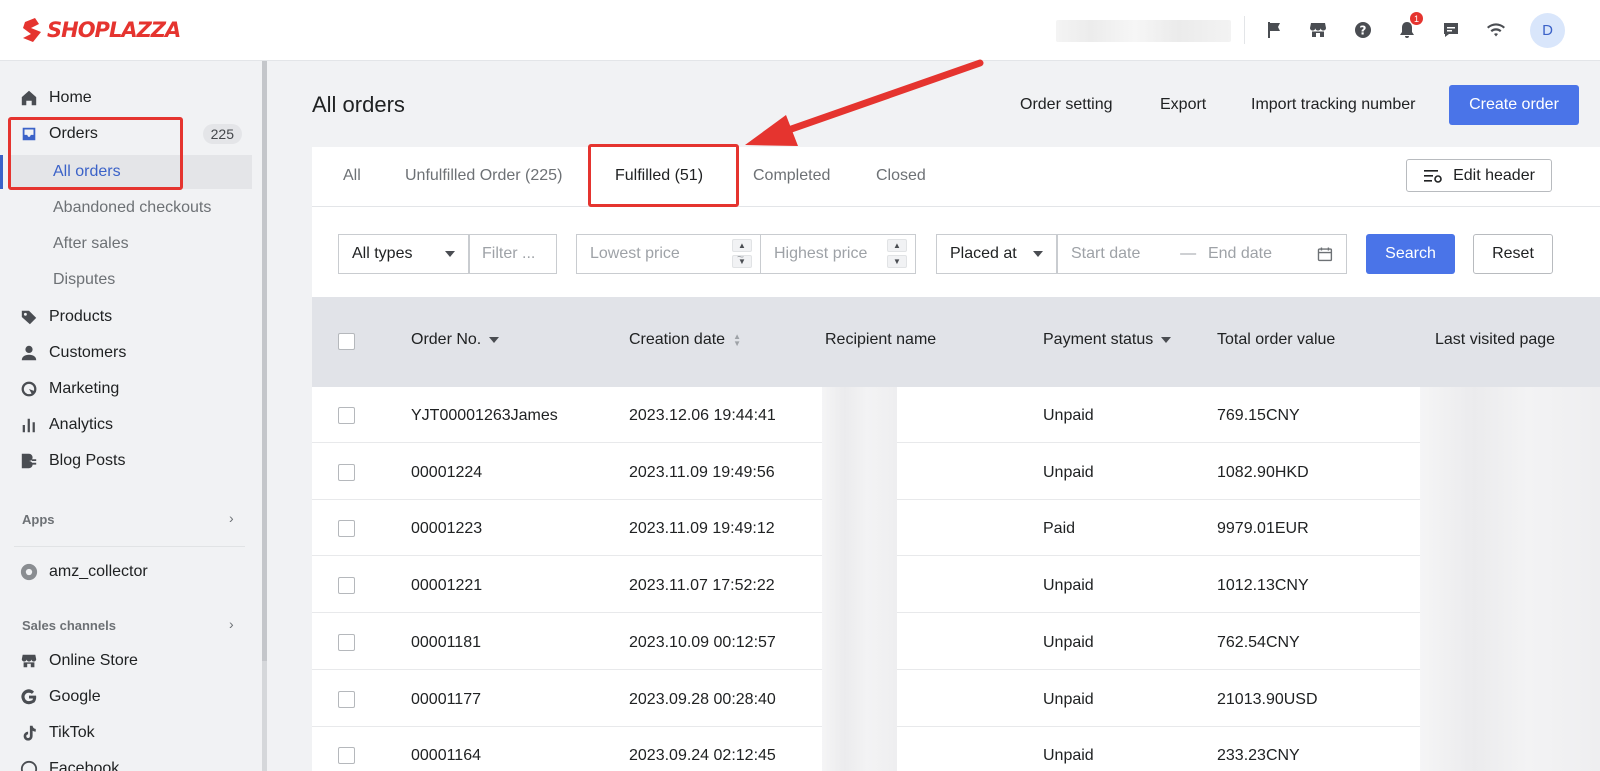  I want to click on column-total-order-value: Total order value, so click(1276, 340).